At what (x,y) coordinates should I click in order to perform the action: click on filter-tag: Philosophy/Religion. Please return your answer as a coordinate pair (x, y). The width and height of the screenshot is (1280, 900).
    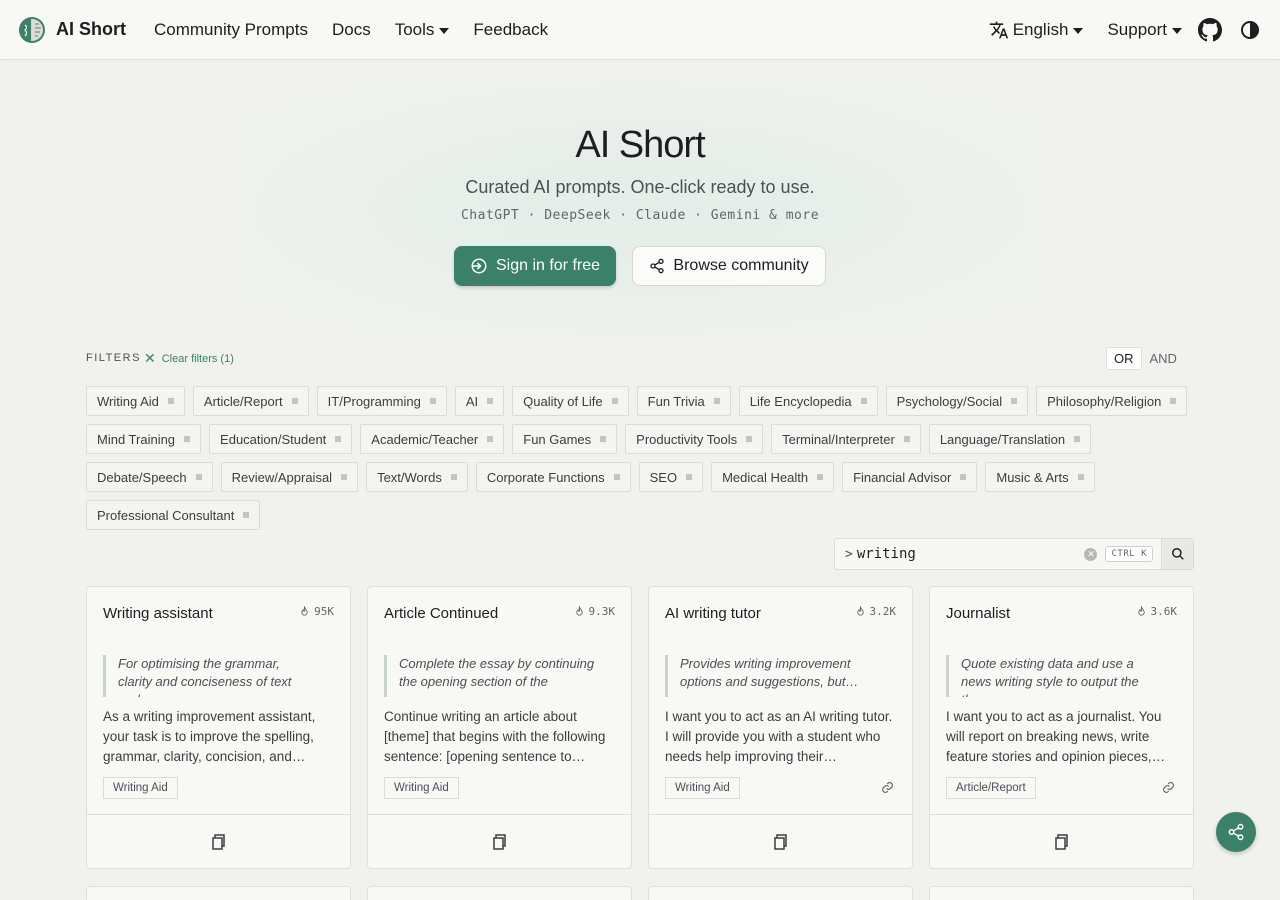
    Looking at the image, I should click on (1112, 401).